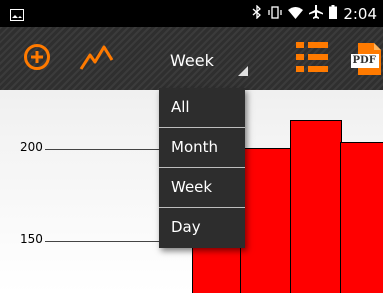  What do you see at coordinates (243, 71) in the screenshot?
I see `dropdown-corner-icon` at bounding box center [243, 71].